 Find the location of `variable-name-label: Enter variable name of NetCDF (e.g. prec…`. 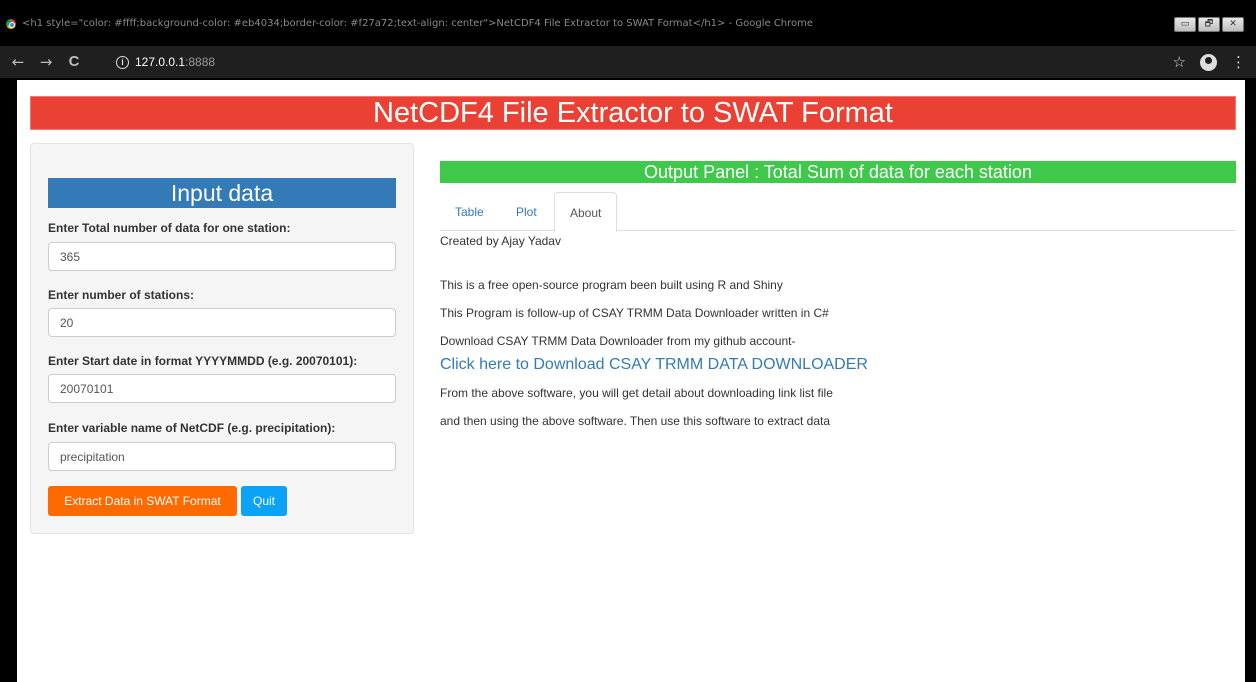

variable-name-label: Enter variable name of NetCDF (e.g. prec… is located at coordinates (192, 428).